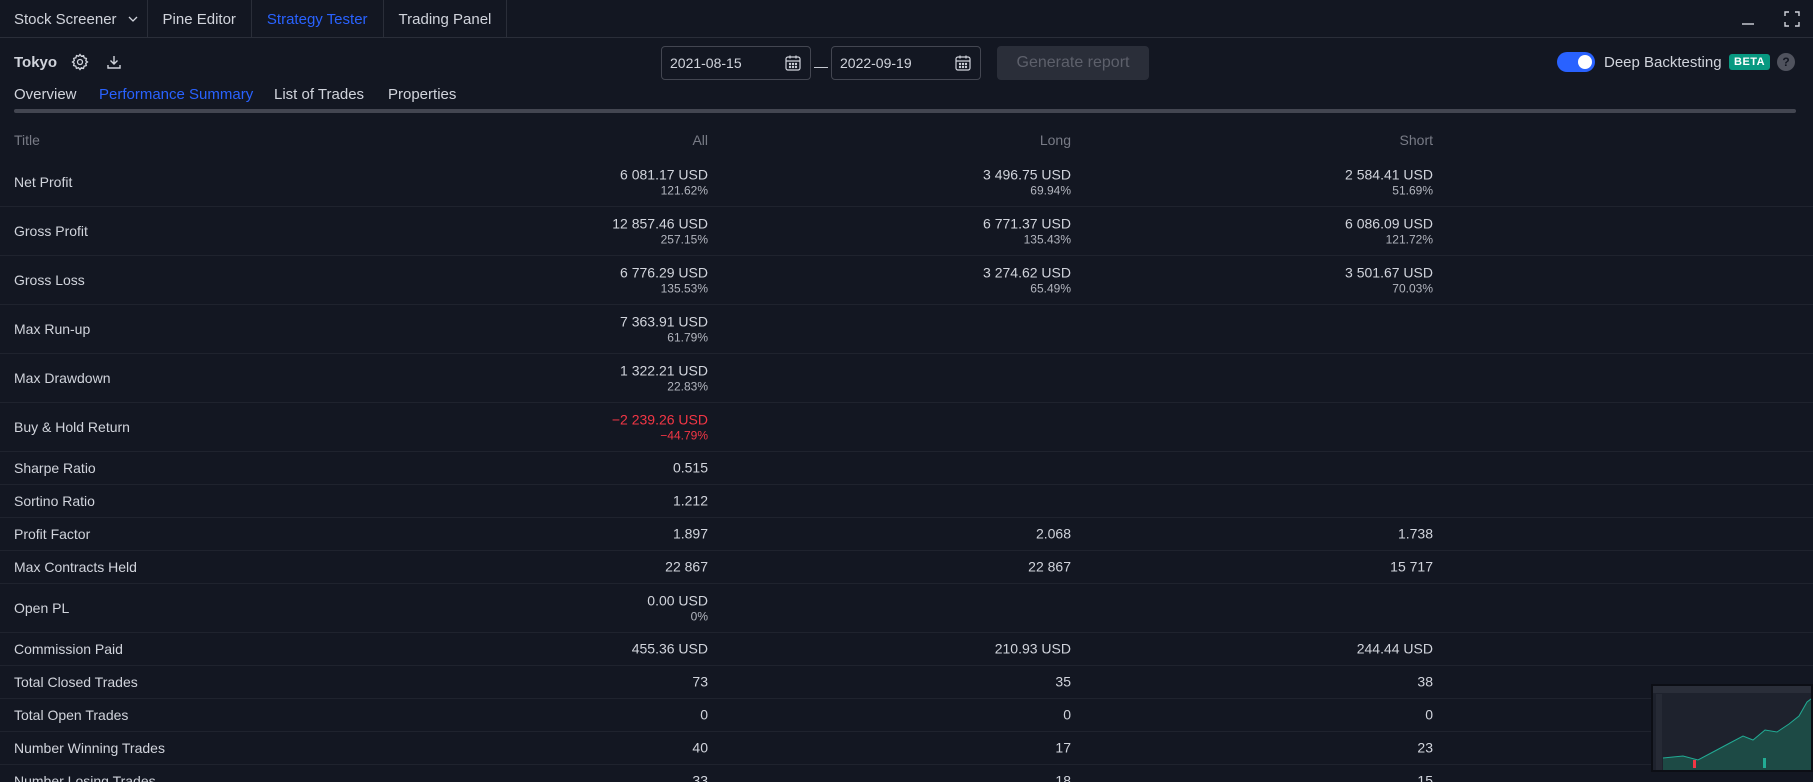 This screenshot has height=782, width=1813. Describe the element at coordinates (1732, 728) in the screenshot. I see `chart-thumbnail` at that location.